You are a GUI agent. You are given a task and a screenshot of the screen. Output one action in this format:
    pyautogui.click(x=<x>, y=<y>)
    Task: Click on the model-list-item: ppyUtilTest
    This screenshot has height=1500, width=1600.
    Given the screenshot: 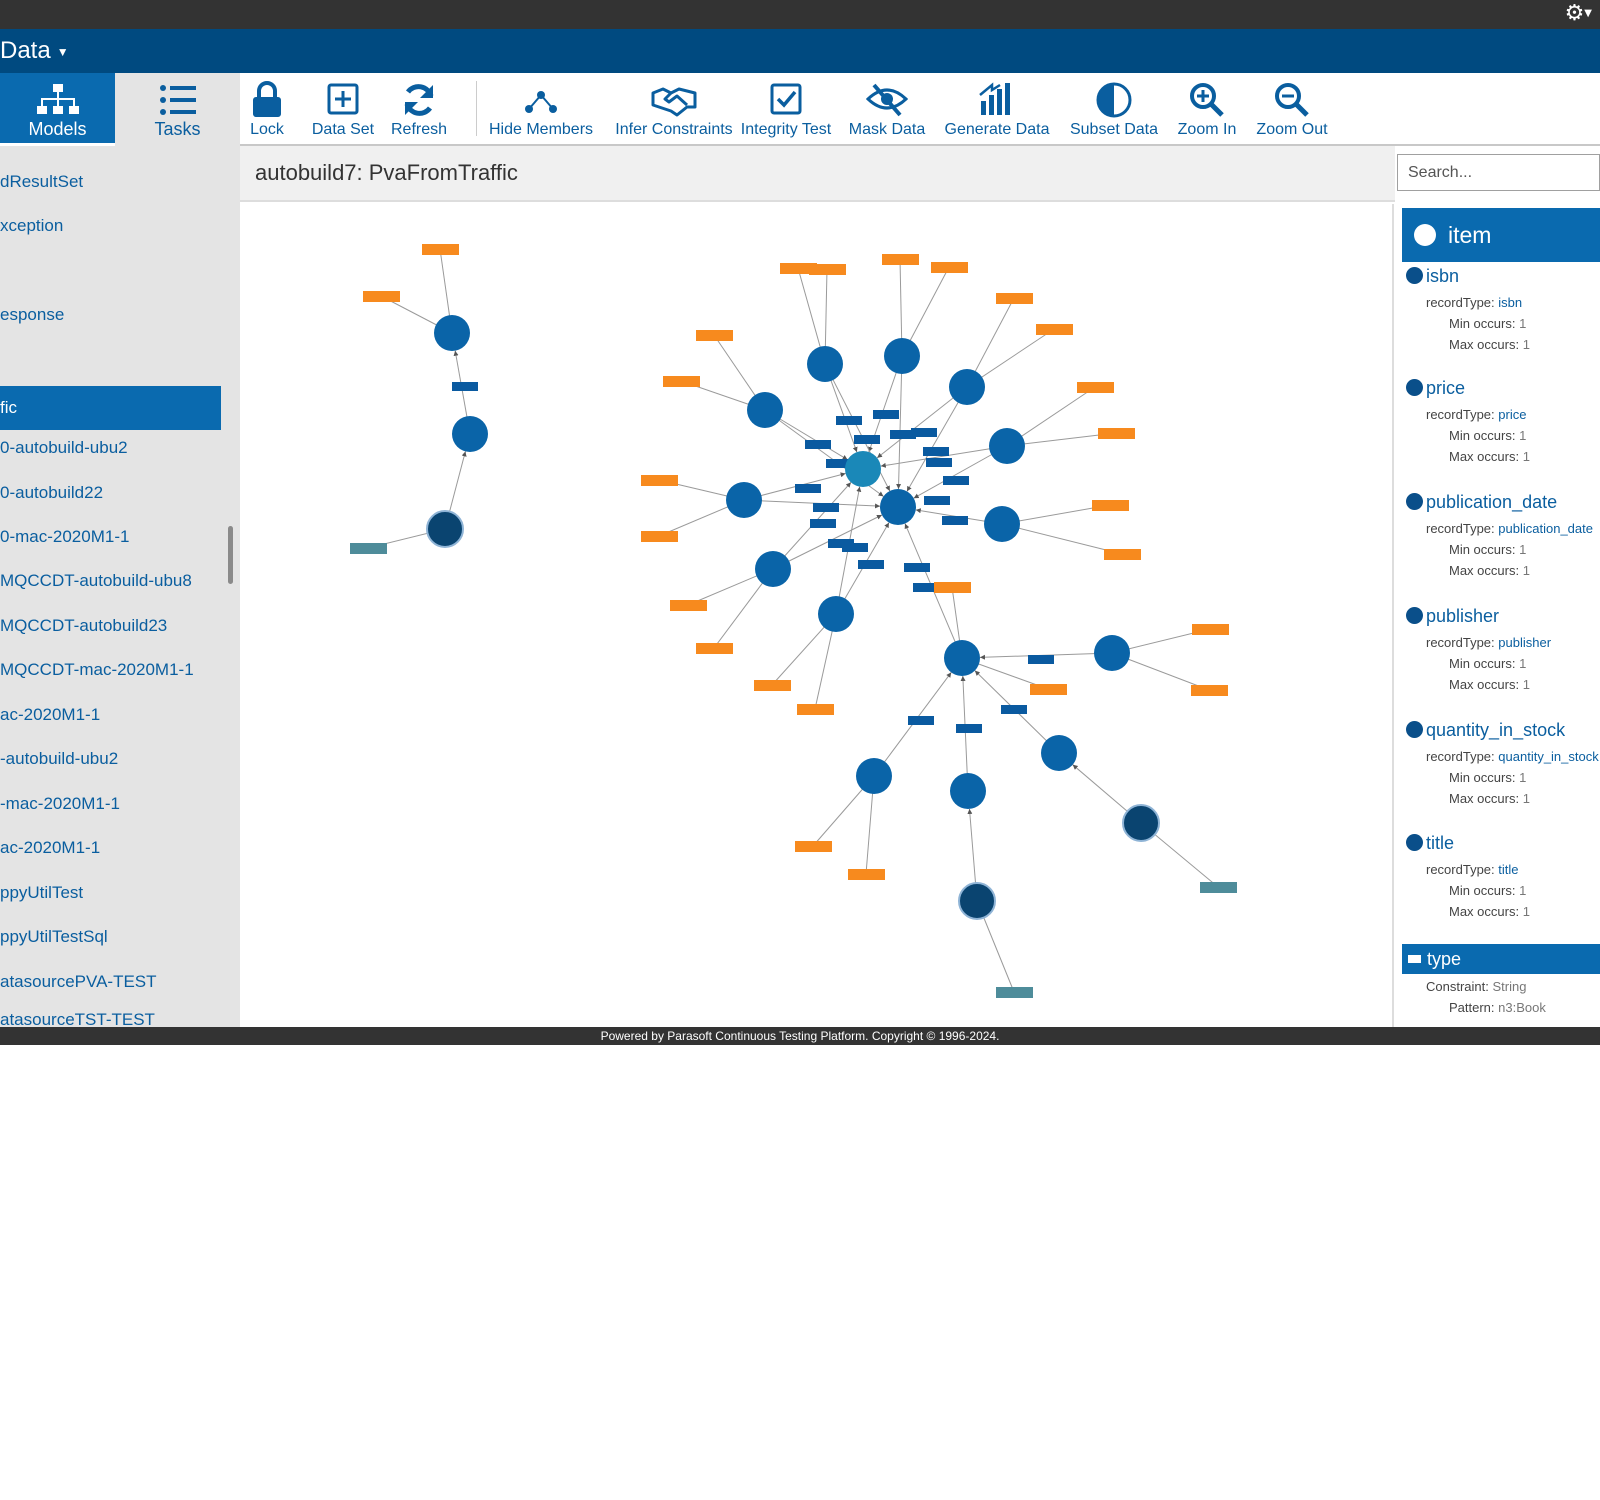 What is the action you would take?
    pyautogui.click(x=110, y=893)
    